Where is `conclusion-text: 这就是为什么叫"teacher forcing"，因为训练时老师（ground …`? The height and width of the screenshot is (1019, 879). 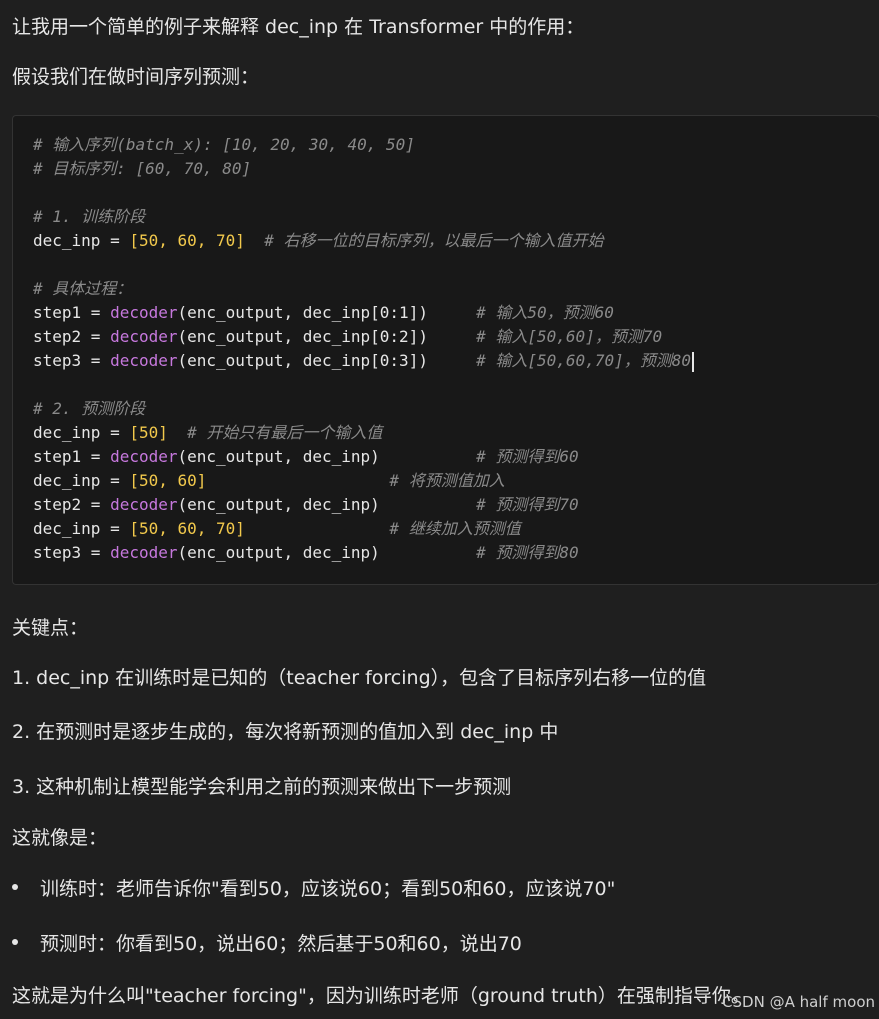
conclusion-text: 这就是为什么叫"teacher forcing"，因为训练时老师（ground … is located at coordinates (381, 996).